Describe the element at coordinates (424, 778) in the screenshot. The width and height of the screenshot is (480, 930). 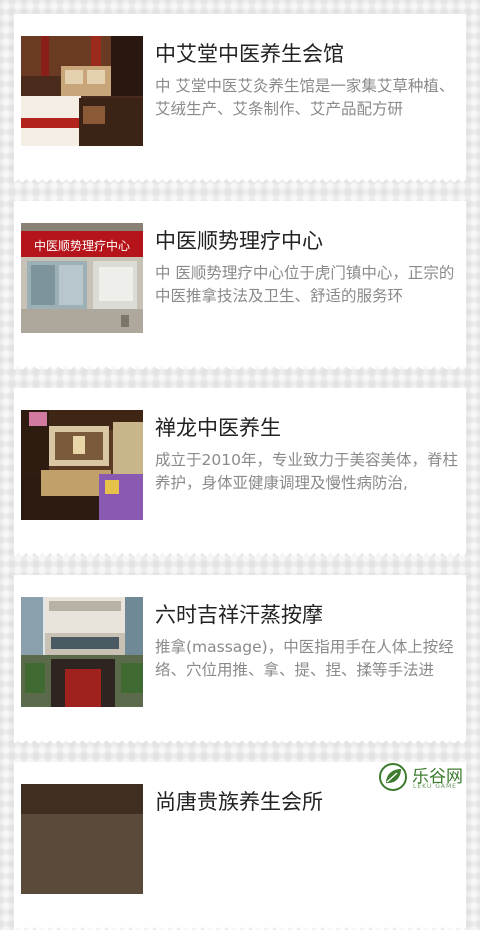
I see `site-watermark: 乐谷网 LEKU GAME` at that location.